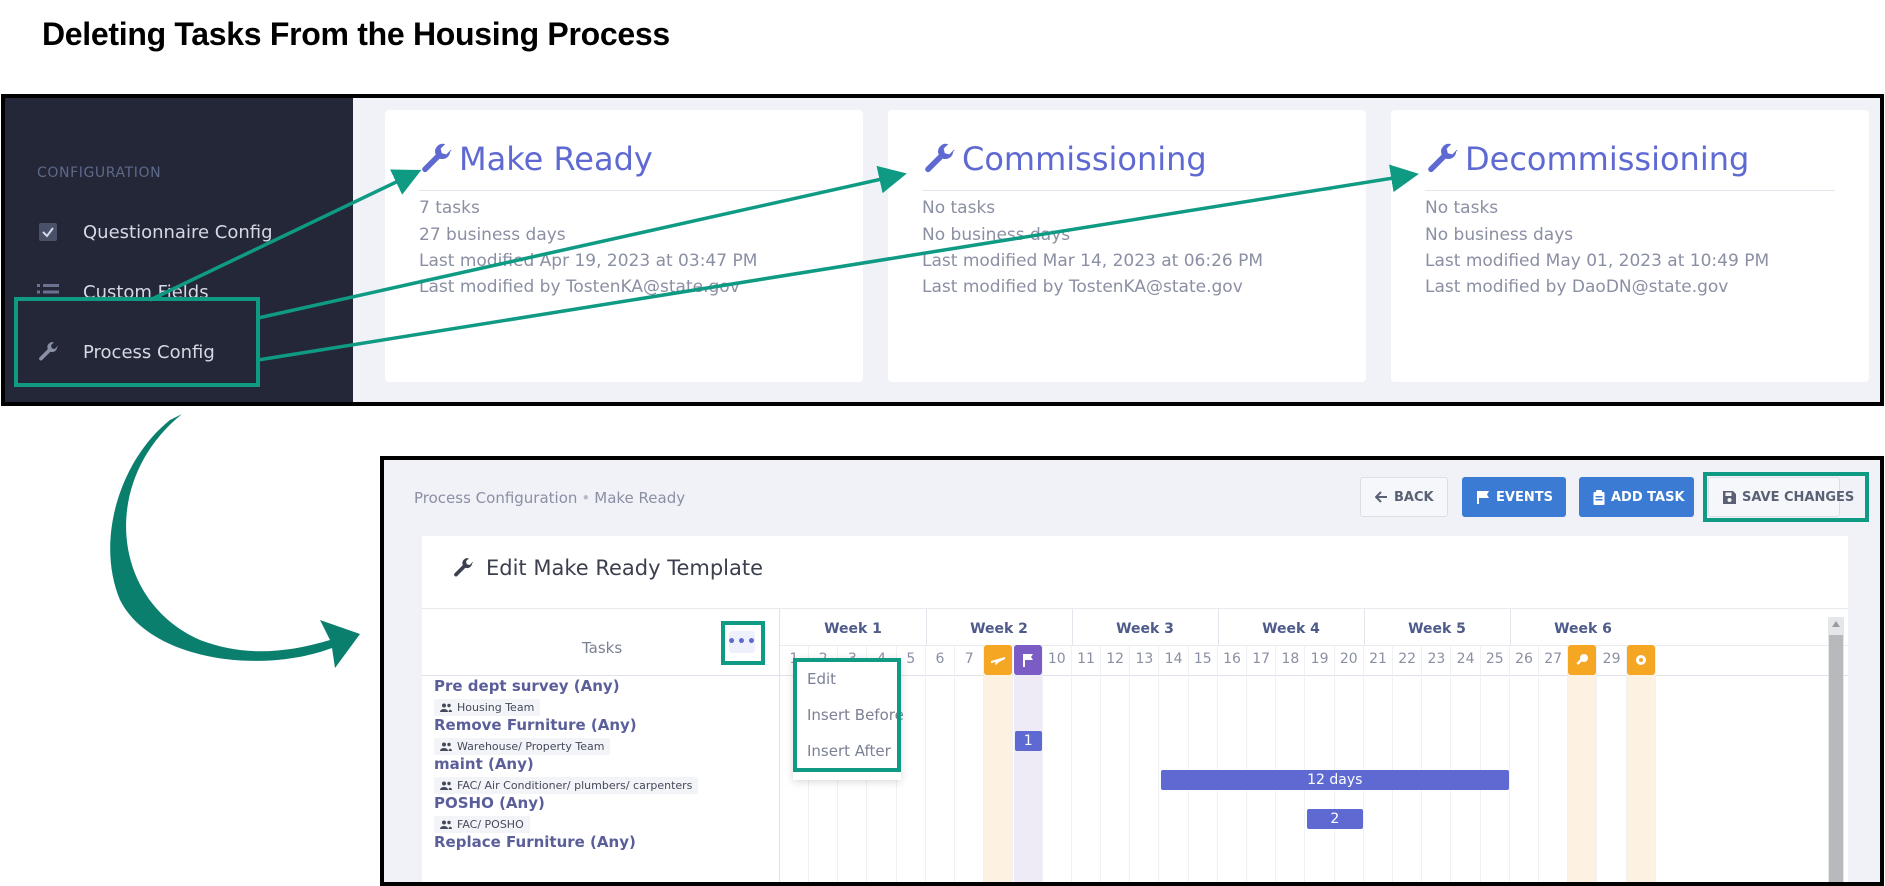 This screenshot has height=886, width=1885. What do you see at coordinates (285, 235) in the screenshot?
I see `arrow-to-make-ready` at bounding box center [285, 235].